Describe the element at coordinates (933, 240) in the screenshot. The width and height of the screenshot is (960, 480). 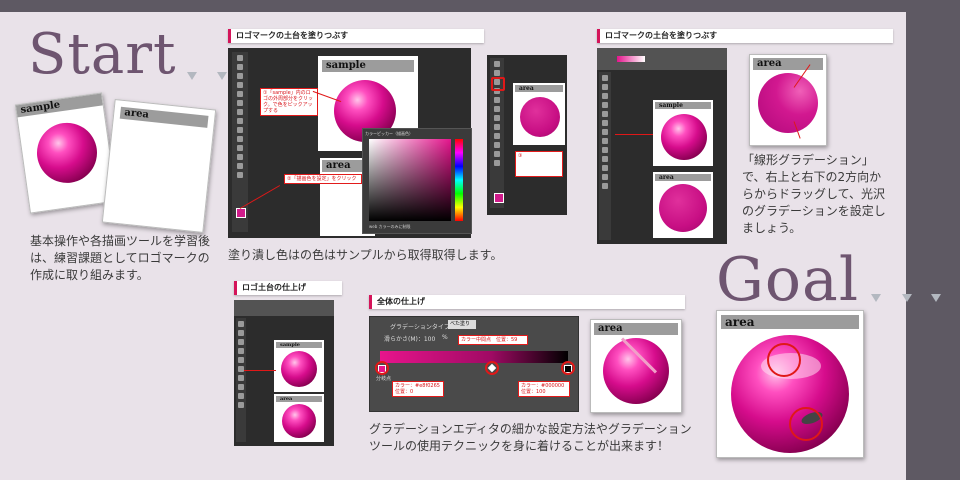
I see `right-frame-bar` at that location.